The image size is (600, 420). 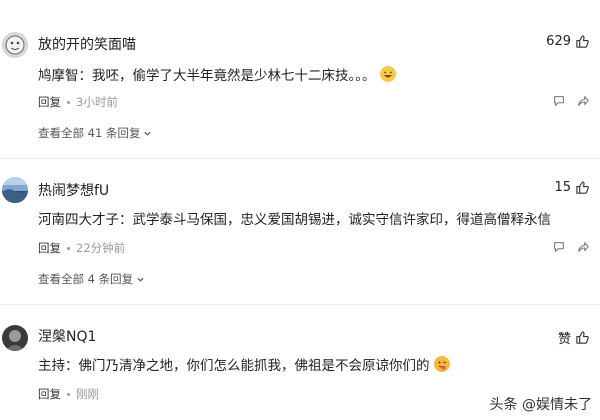 I want to click on comment-meta: 回复 刚刚, so click(x=68, y=394).